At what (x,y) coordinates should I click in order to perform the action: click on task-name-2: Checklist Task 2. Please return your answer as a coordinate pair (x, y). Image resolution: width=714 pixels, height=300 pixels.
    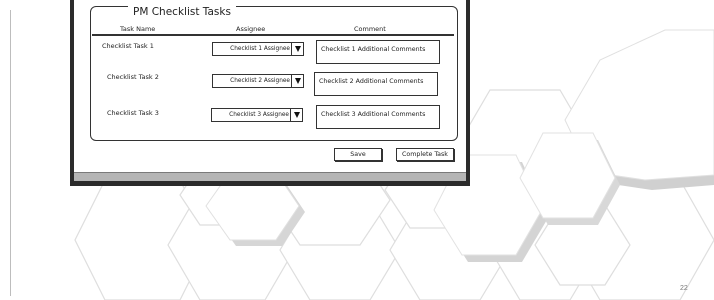
    Looking at the image, I should click on (133, 77).